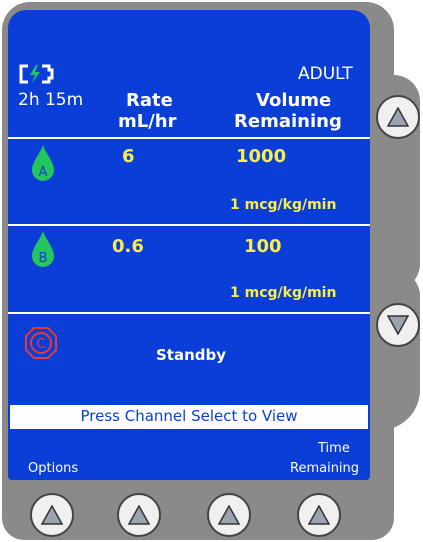  I want to click on softkey-4-arrow-icon, so click(319, 515).